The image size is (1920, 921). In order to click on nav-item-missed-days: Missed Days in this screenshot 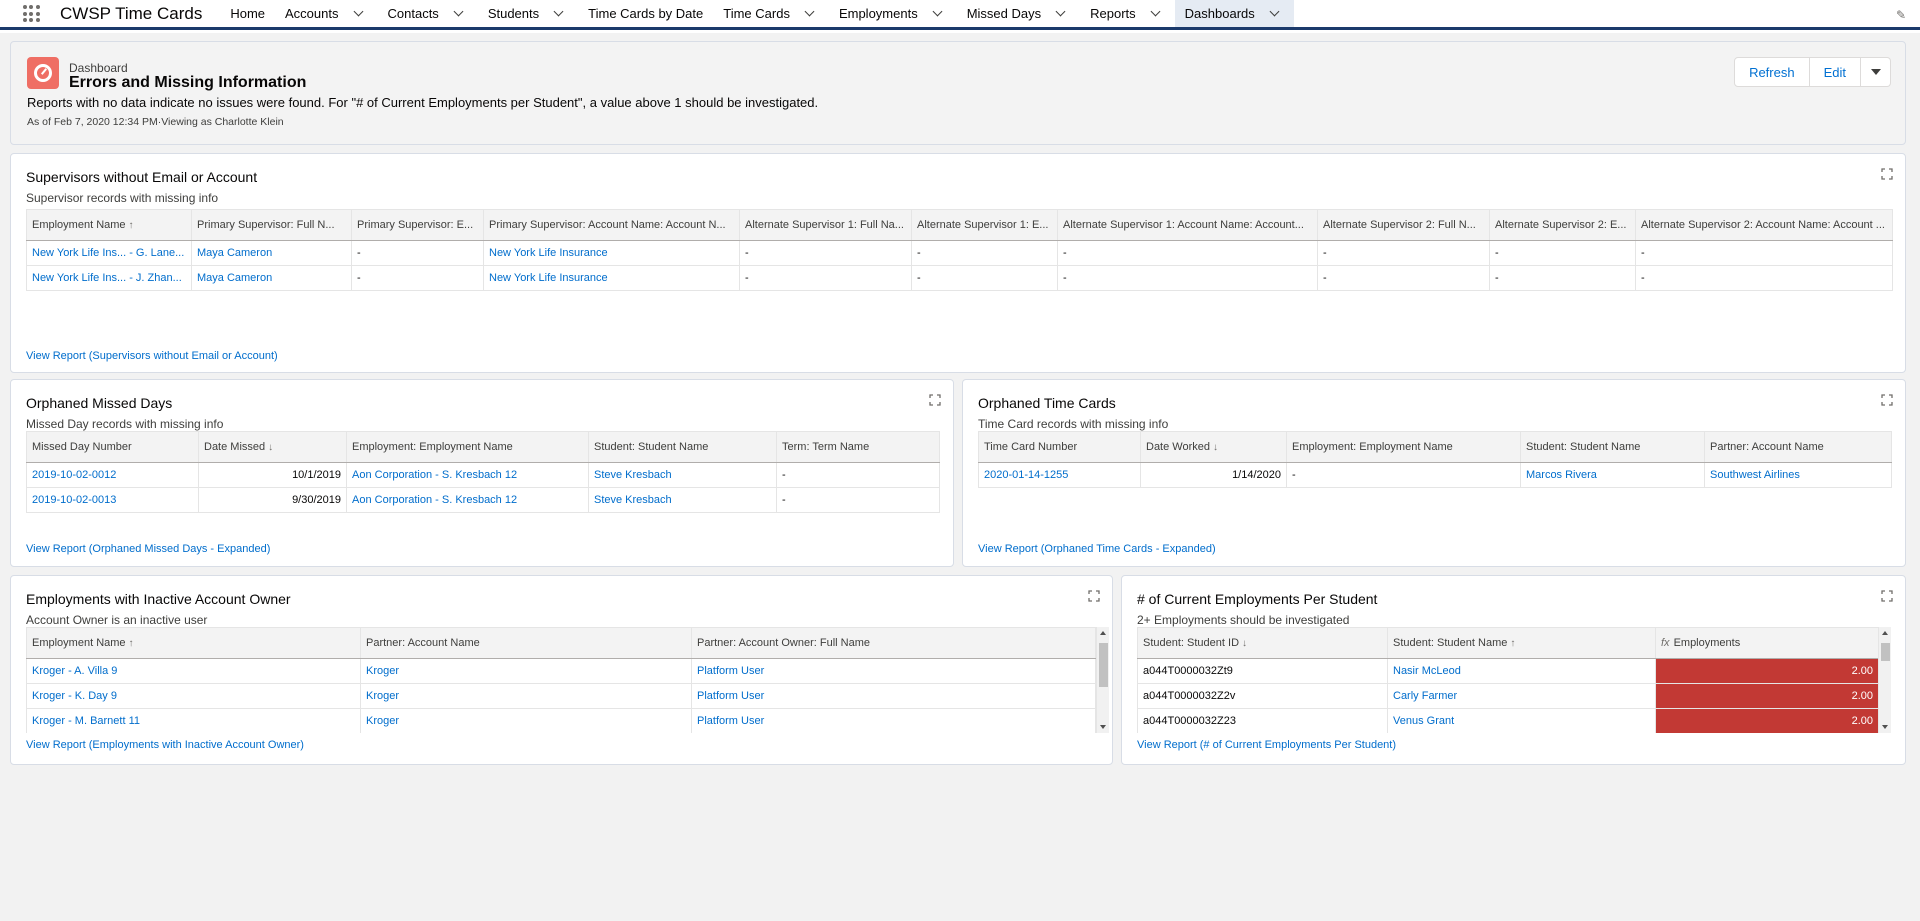, I will do `click(1018, 13)`.